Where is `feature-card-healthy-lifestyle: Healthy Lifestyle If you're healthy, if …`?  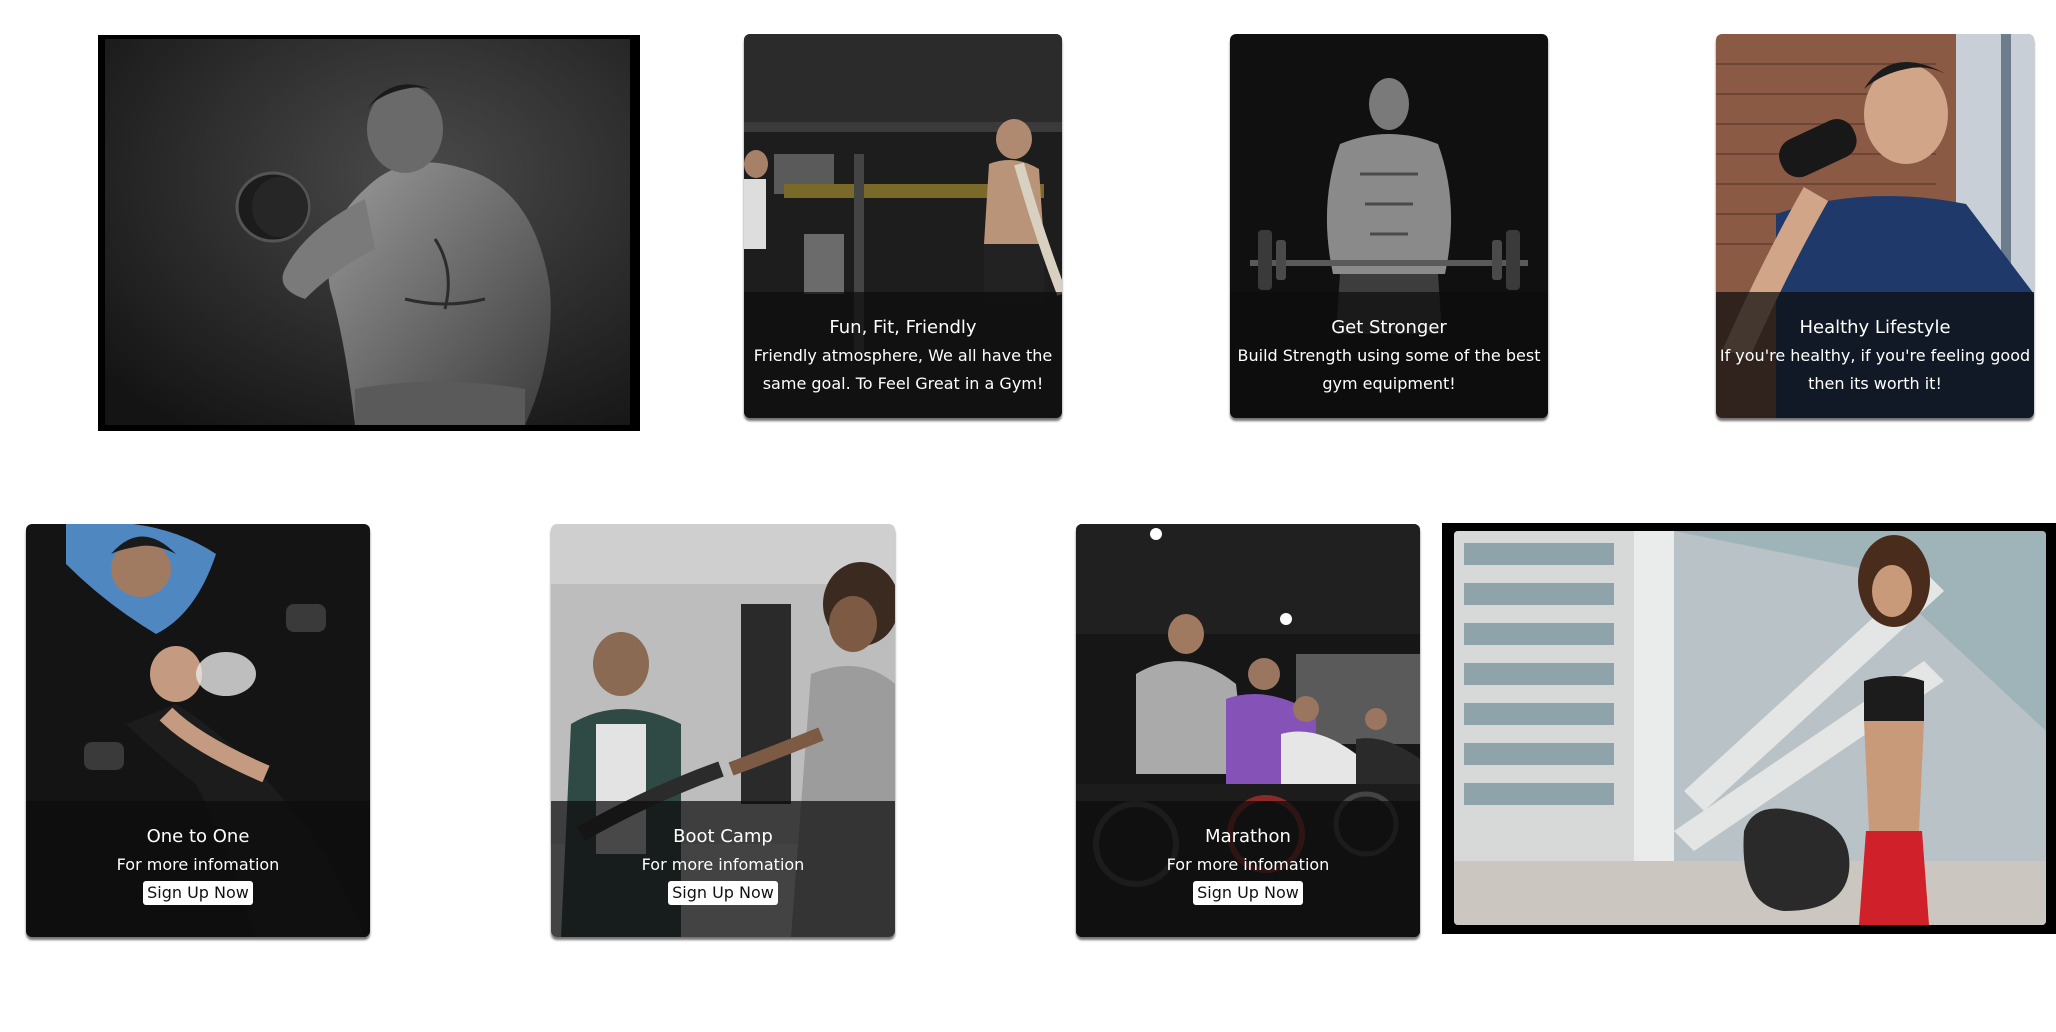 feature-card-healthy-lifestyle: Healthy Lifestyle If you're healthy, if … is located at coordinates (1875, 226).